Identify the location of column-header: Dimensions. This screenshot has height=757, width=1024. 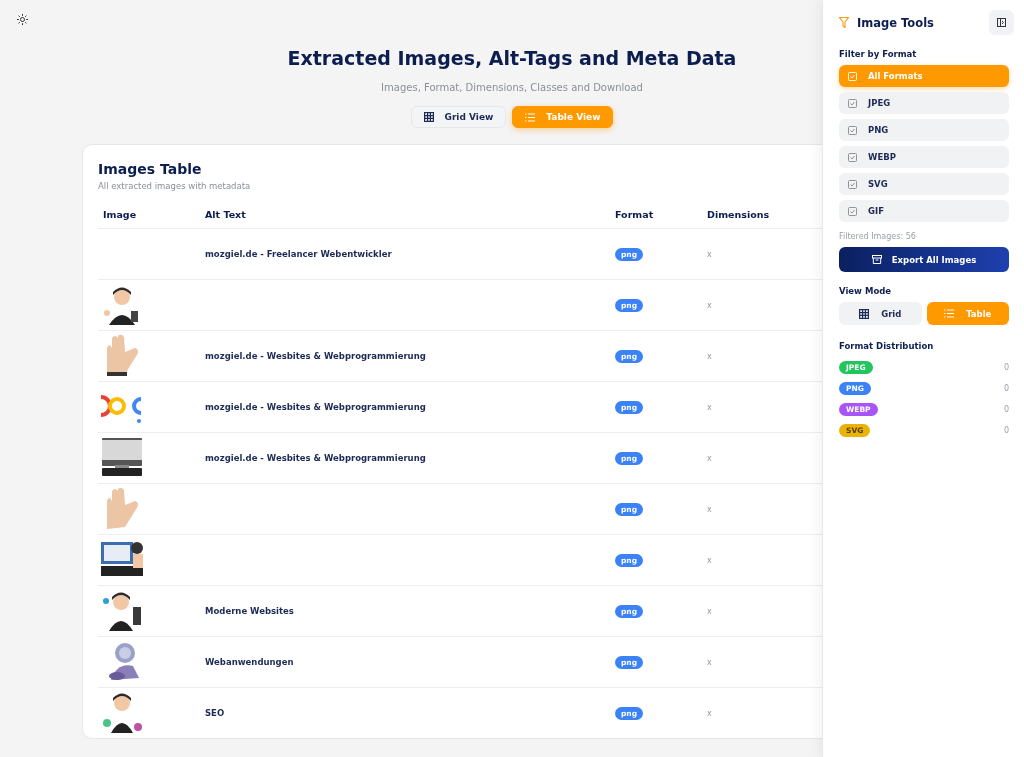
(738, 214).